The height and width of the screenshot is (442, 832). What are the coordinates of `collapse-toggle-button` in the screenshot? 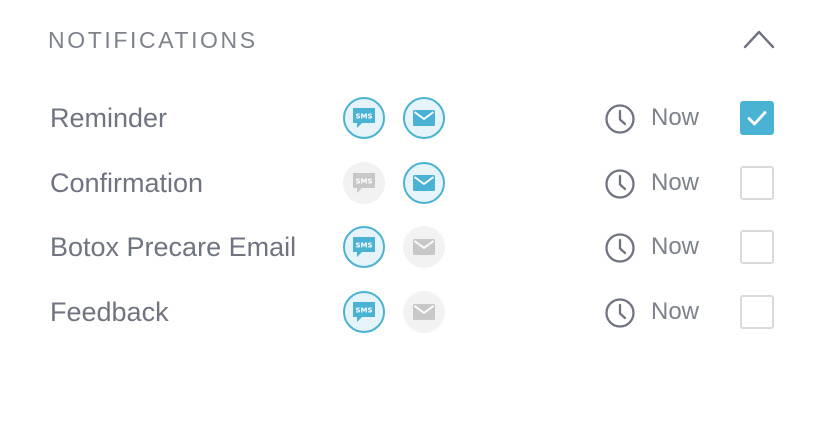 It's located at (759, 39).